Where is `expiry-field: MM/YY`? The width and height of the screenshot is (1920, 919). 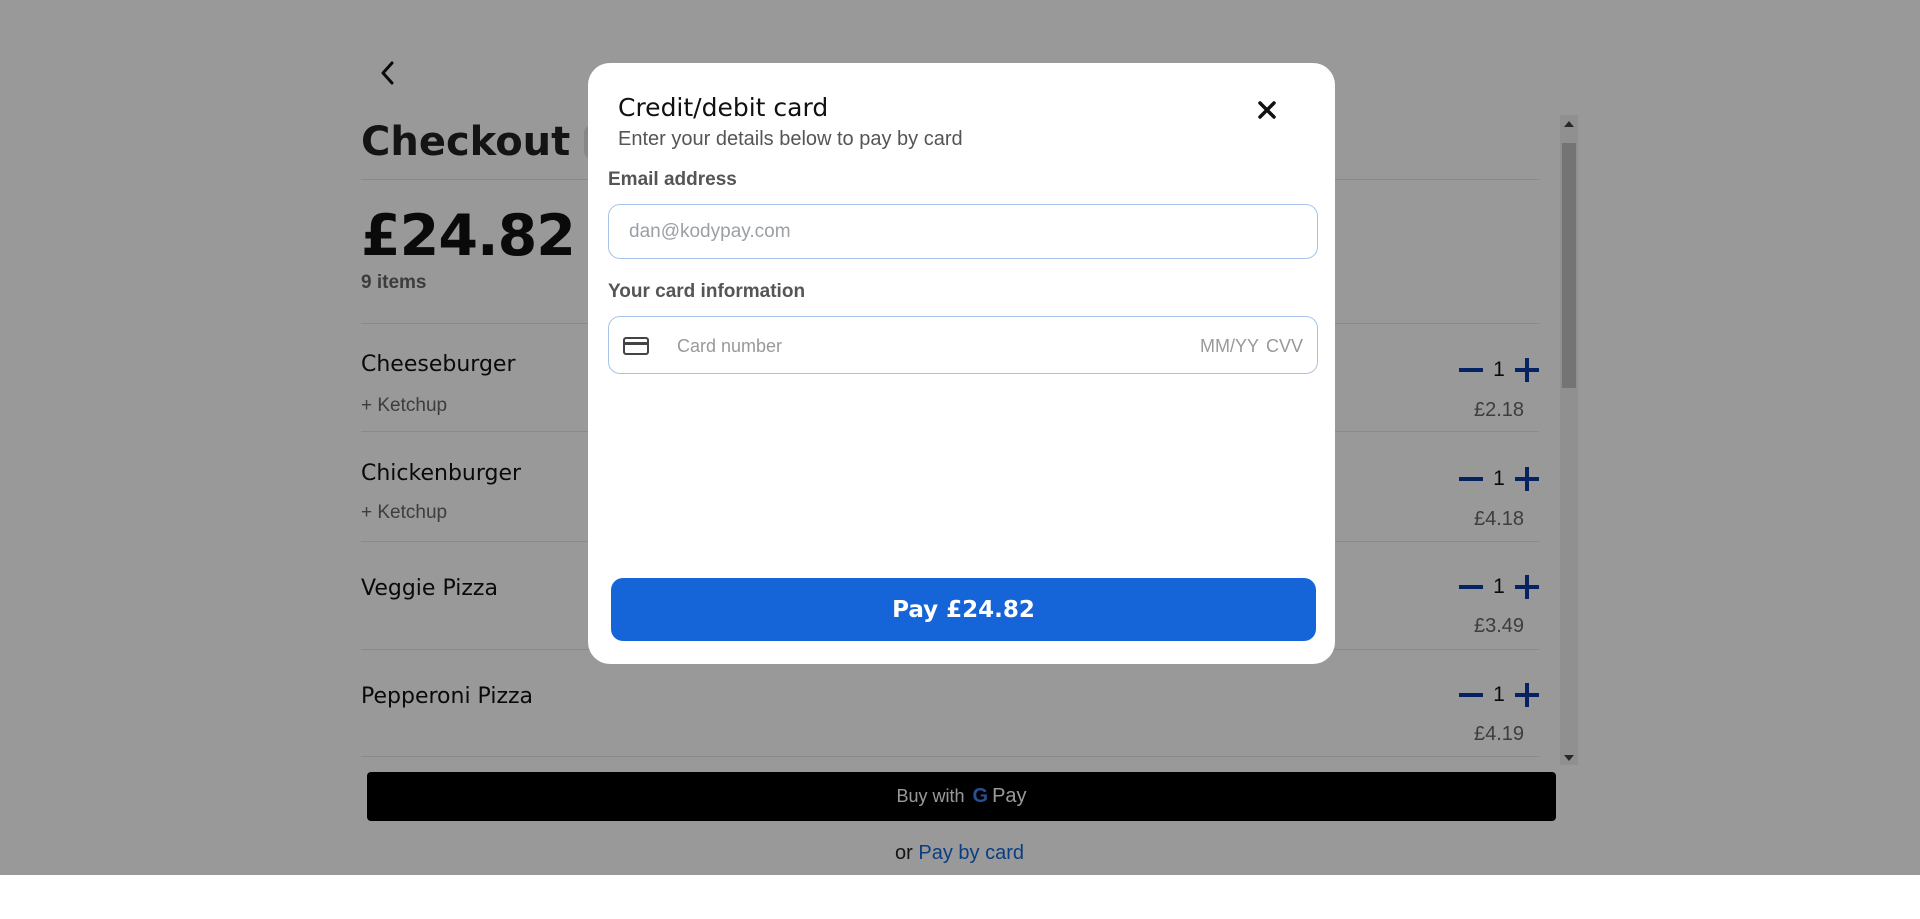
expiry-field: MM/YY is located at coordinates (1229, 346).